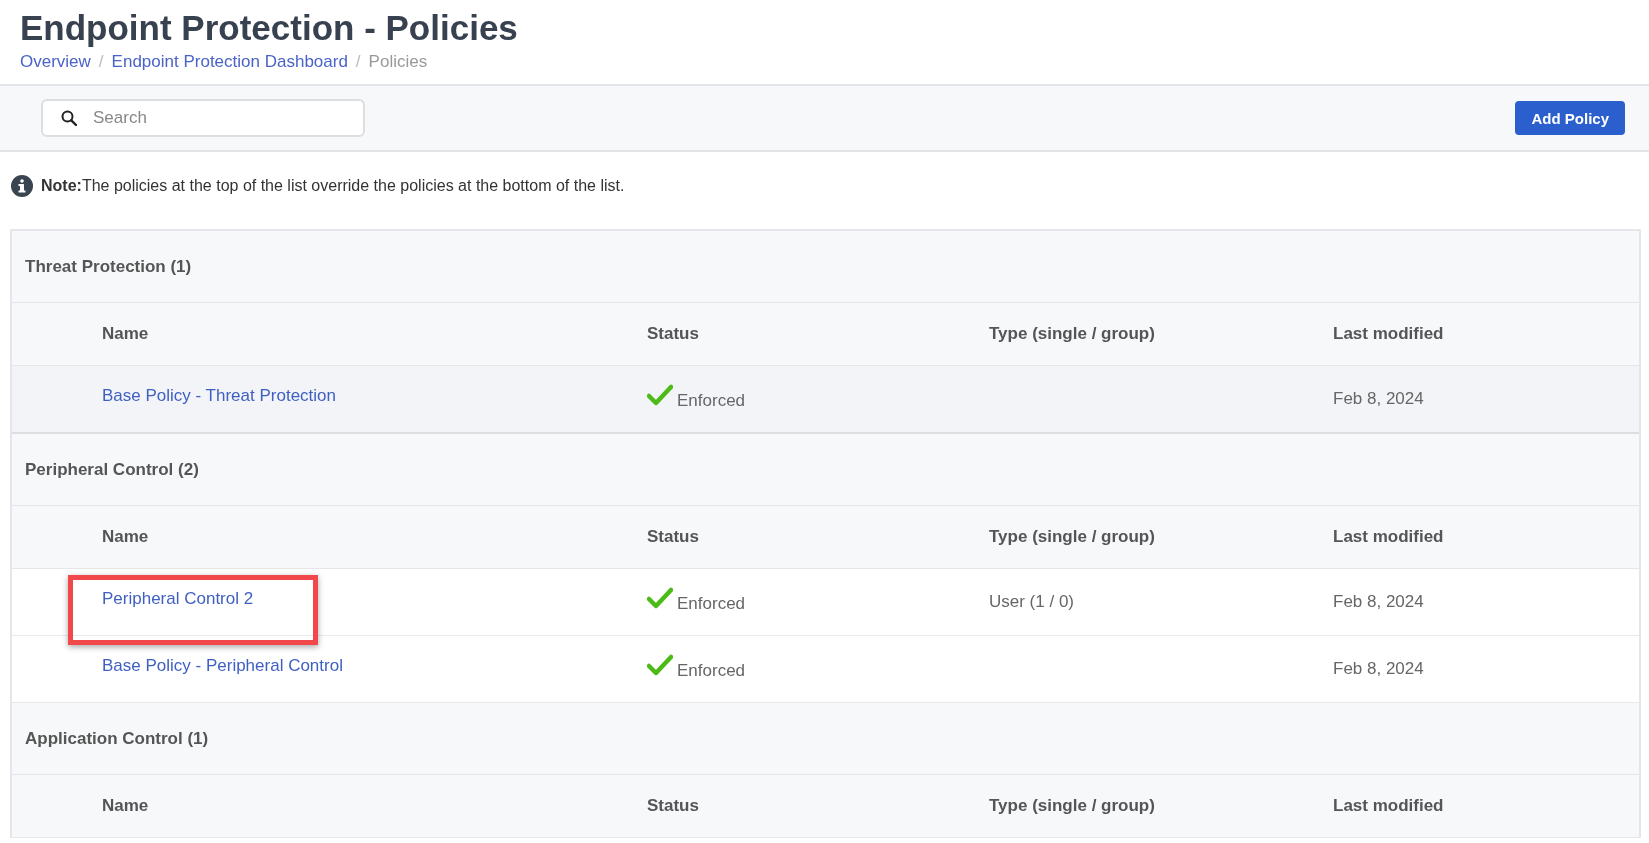 Image resolution: width=1649 pixels, height=843 pixels. What do you see at coordinates (219, 396) in the screenshot?
I see `policy-link: Base Policy - Threat Protection` at bounding box center [219, 396].